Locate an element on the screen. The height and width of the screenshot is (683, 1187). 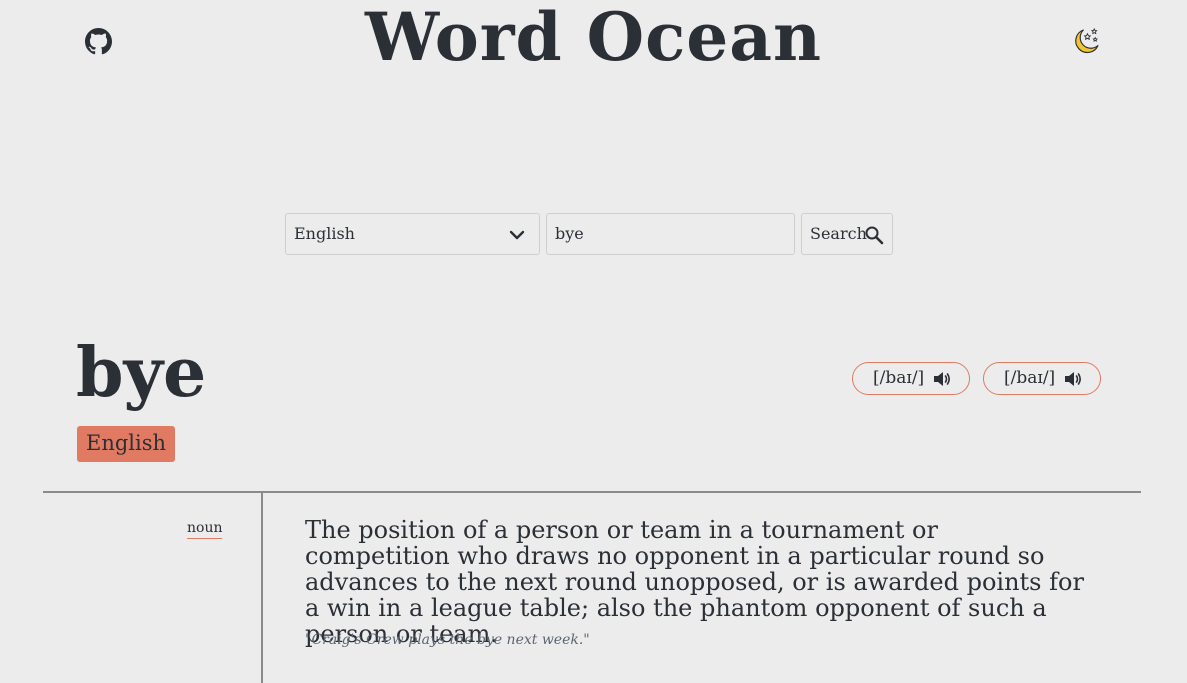
site-title: Word Ocean is located at coordinates (593, 38).